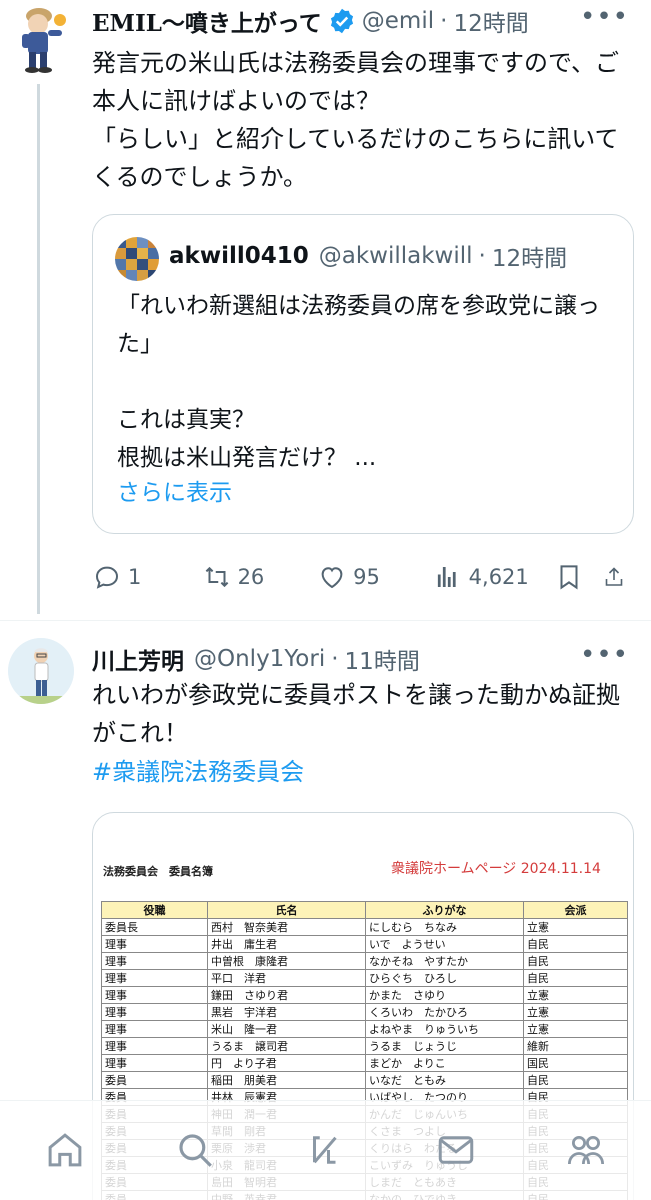  Describe the element at coordinates (444, 1029) in the screenshot. I see `table-cell: よねやま りゅういち` at that location.